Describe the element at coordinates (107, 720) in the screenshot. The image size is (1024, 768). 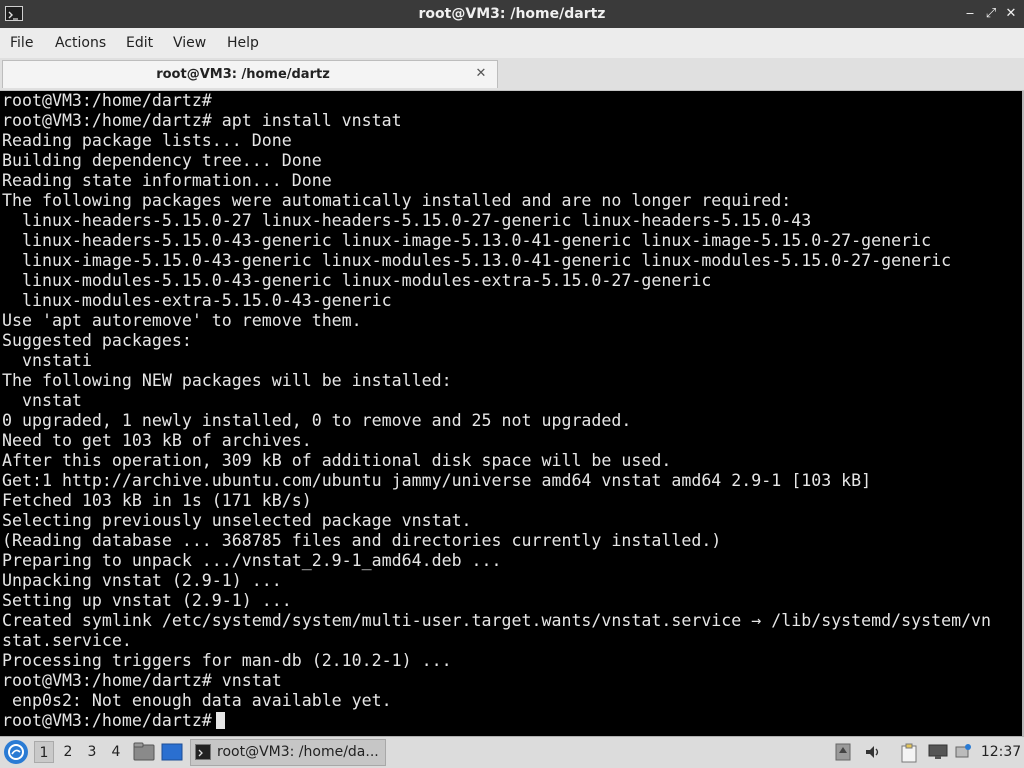
I see `terminal-prompt: root@VM3:/home/dartz#` at that location.